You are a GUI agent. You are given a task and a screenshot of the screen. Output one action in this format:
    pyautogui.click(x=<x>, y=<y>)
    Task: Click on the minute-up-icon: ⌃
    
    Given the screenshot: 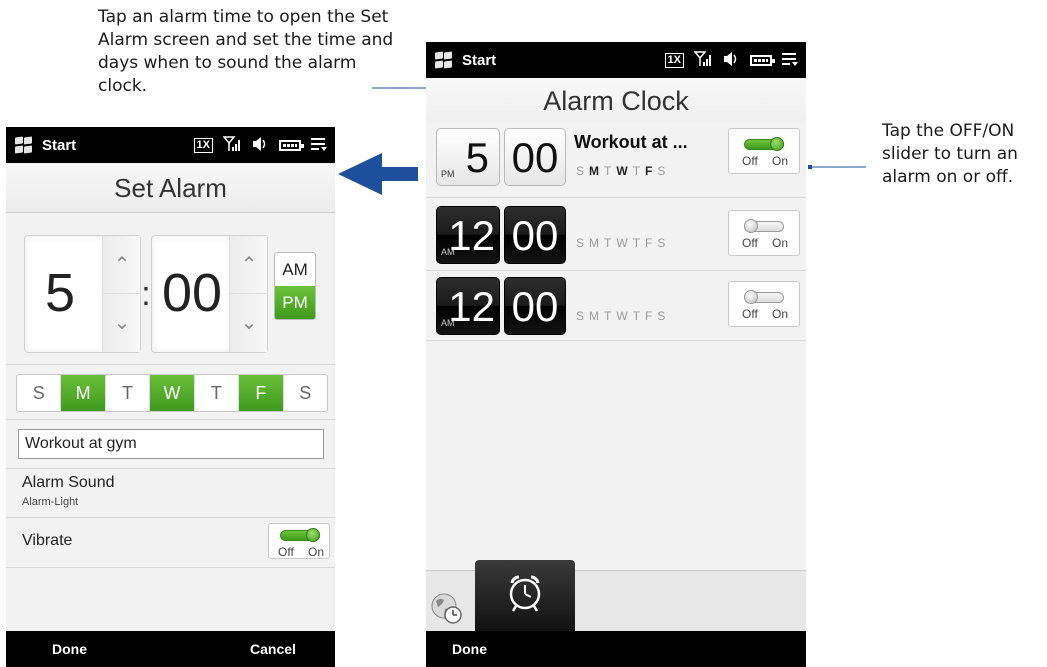 What is the action you would take?
    pyautogui.click(x=249, y=265)
    